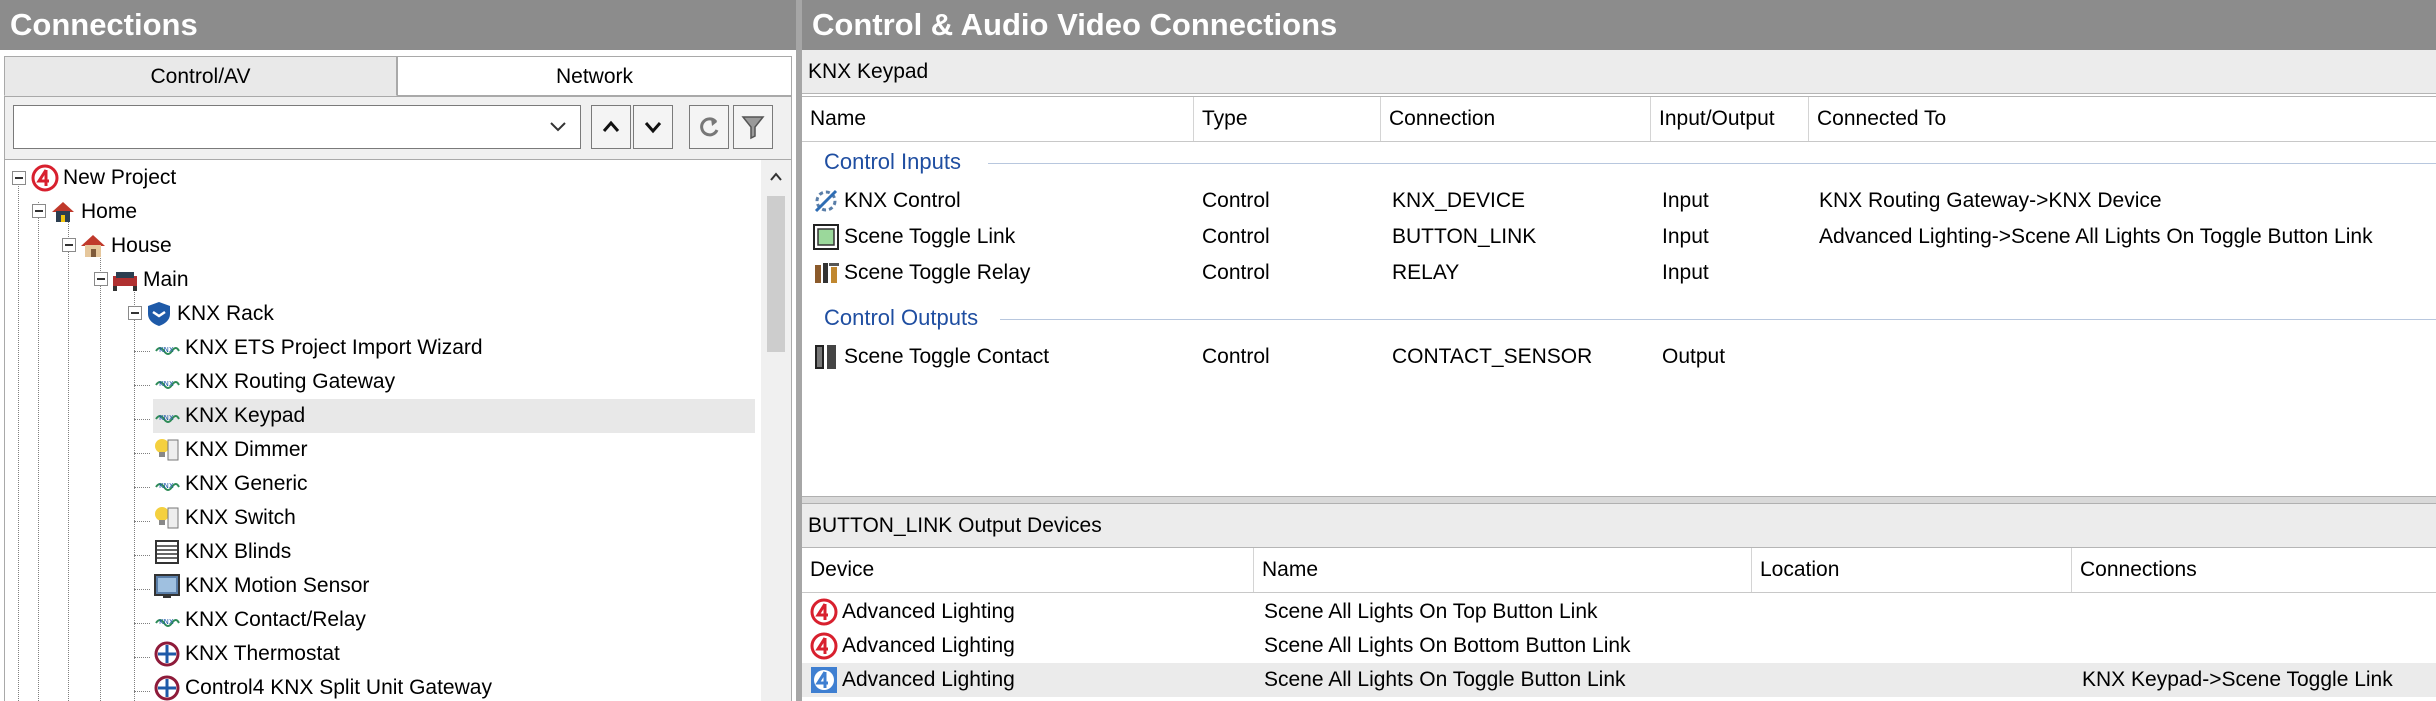 The width and height of the screenshot is (2436, 701). What do you see at coordinates (209, 314) in the screenshot?
I see `tree-node-knx-rack: KNX Rack` at bounding box center [209, 314].